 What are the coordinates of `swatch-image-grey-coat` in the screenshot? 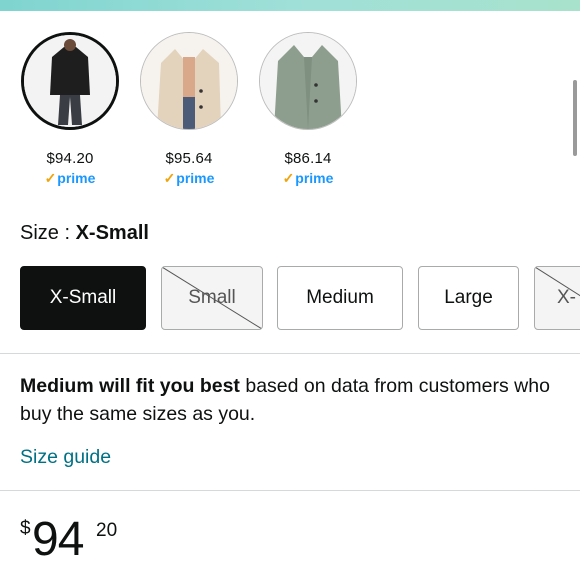 It's located at (308, 81).